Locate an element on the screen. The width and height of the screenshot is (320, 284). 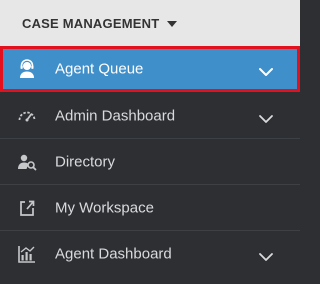
bar-chart-icon is located at coordinates (27, 254).